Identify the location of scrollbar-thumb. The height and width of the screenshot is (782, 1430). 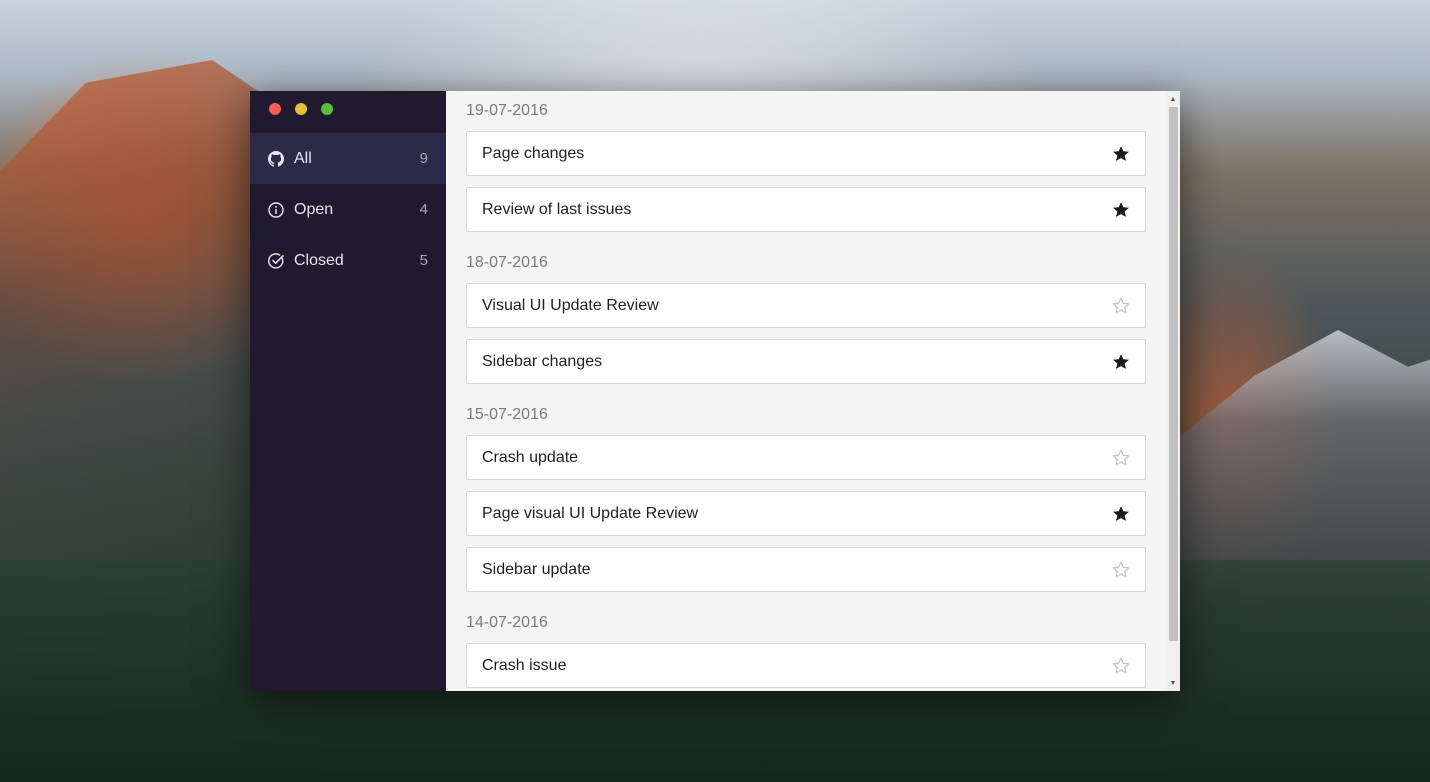
(1173, 374).